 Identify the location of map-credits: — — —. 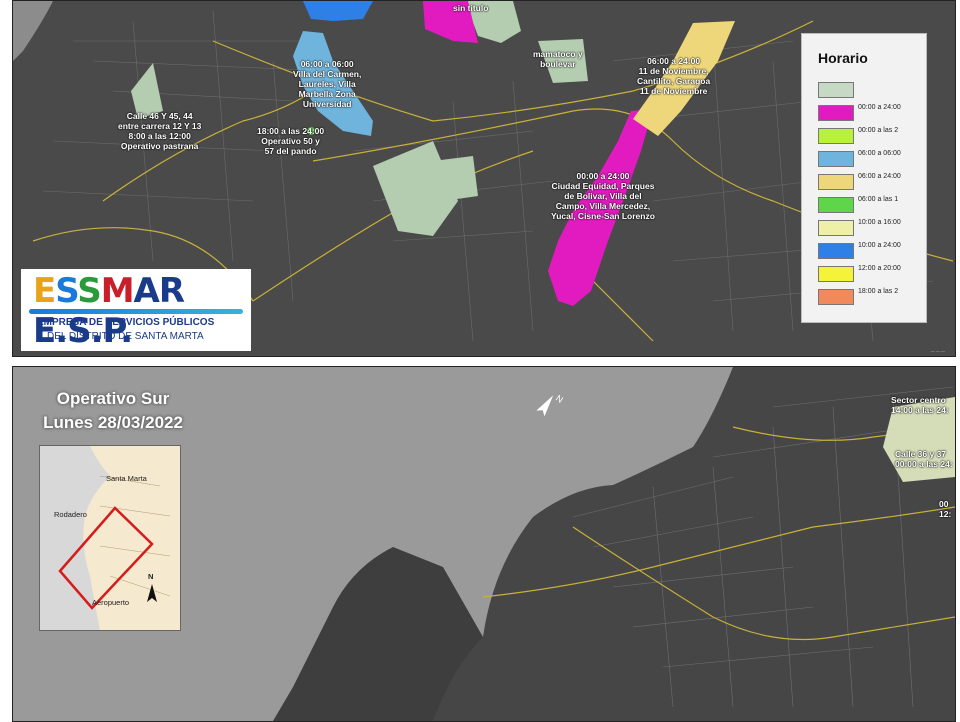
(937, 350).